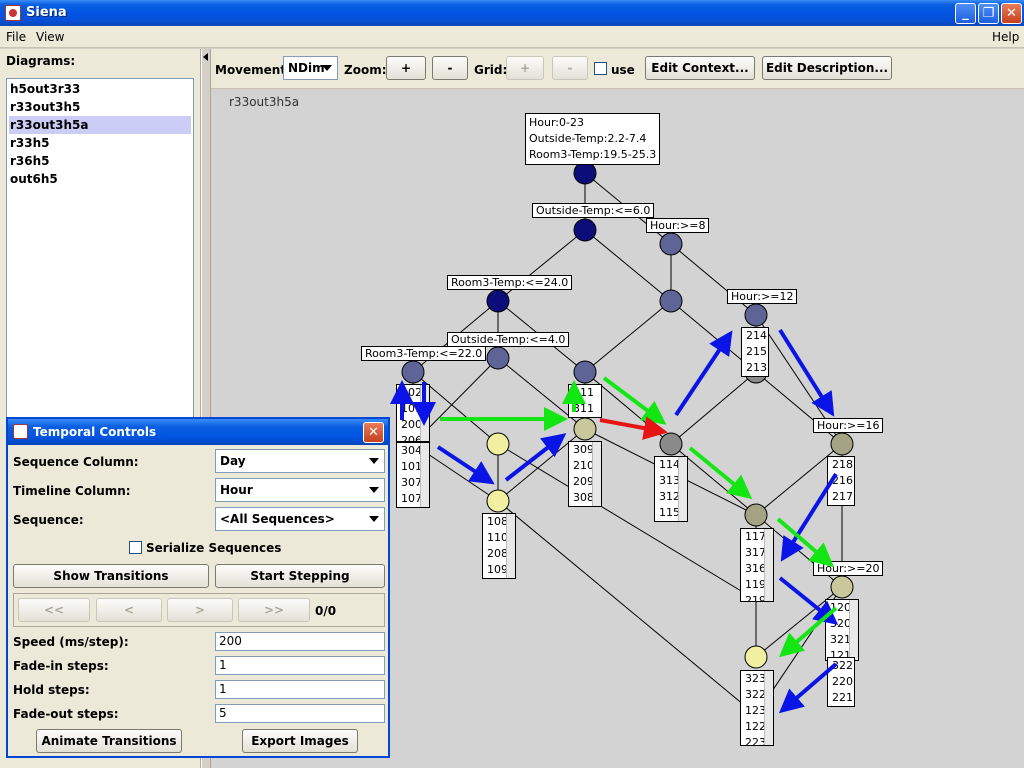 Image resolution: width=1024 pixels, height=768 pixels. Describe the element at coordinates (214, 548) in the screenshot. I see `serialize-label: Serialize Sequences` at that location.